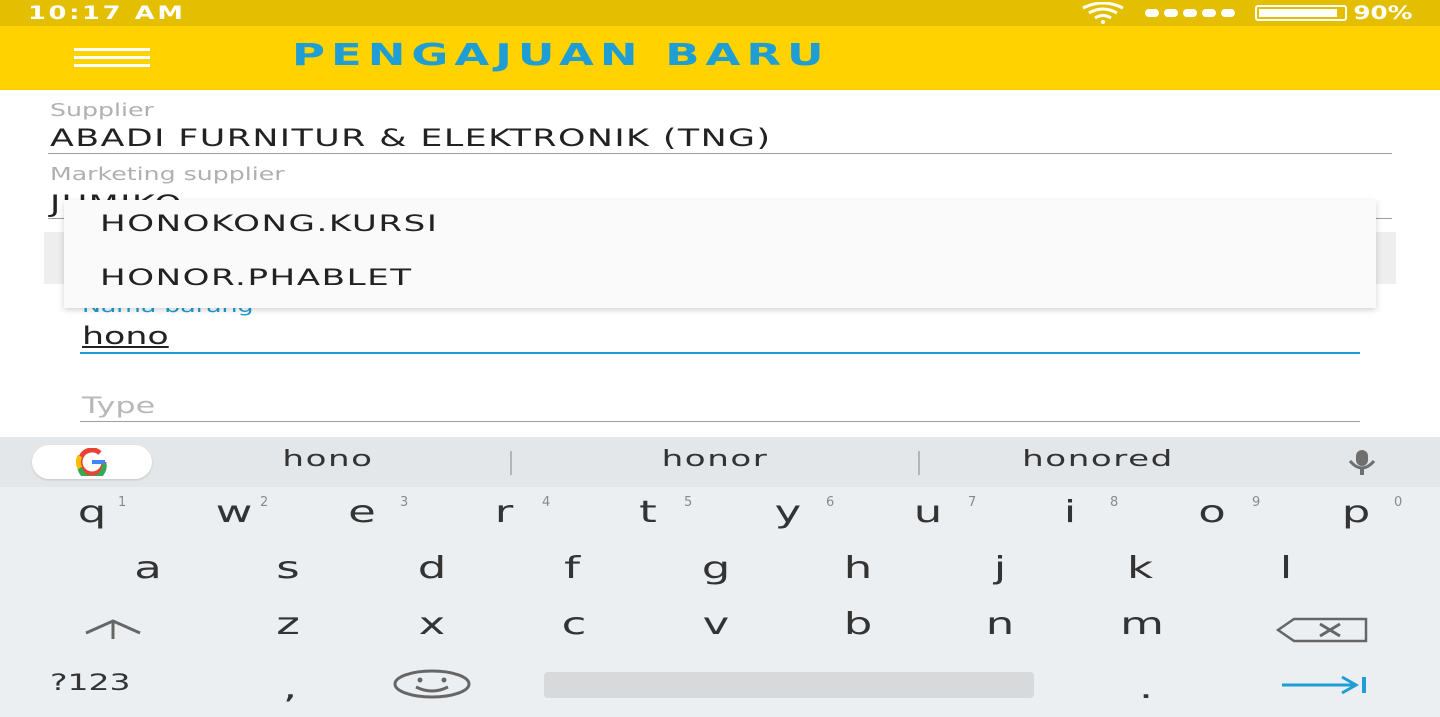  What do you see at coordinates (789, 685) in the screenshot?
I see `space-bar` at bounding box center [789, 685].